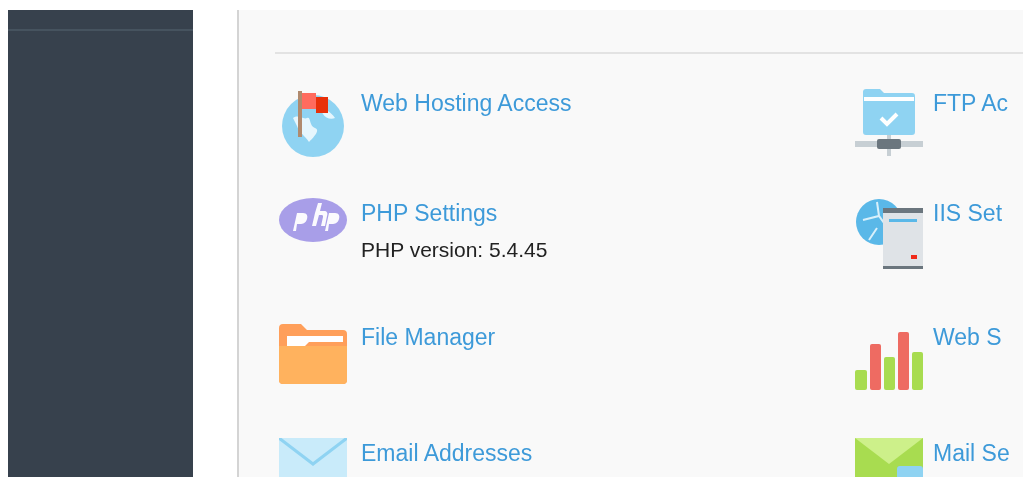 The width and height of the screenshot is (1023, 477). I want to click on settings-link: Email Addresses, so click(447, 453).